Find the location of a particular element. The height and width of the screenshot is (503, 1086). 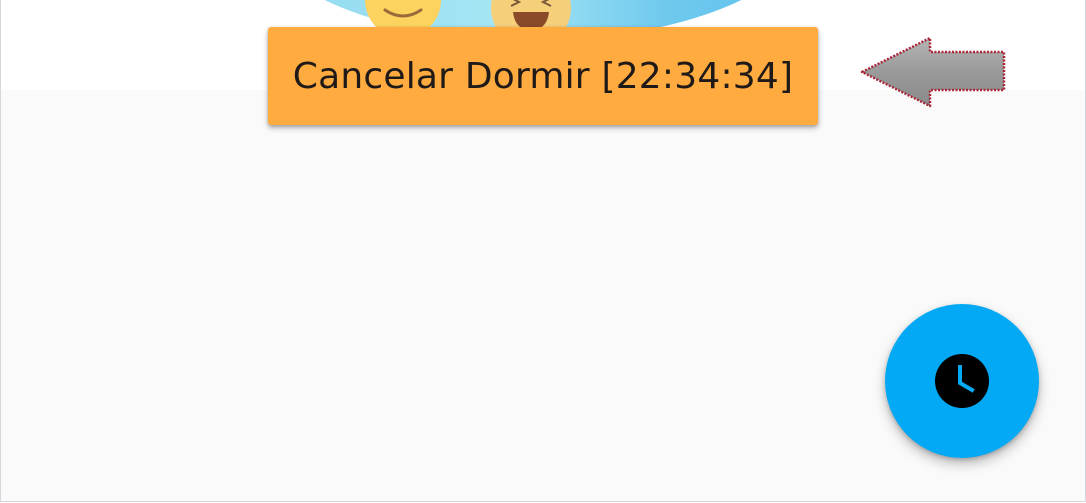

left-arrow-icon is located at coordinates (933, 72).